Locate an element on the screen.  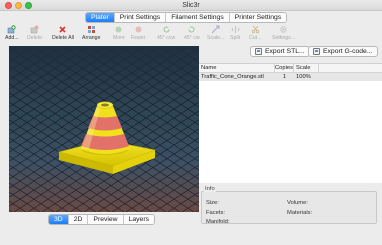
info-facets-label: Facets: is located at coordinates (216, 213).